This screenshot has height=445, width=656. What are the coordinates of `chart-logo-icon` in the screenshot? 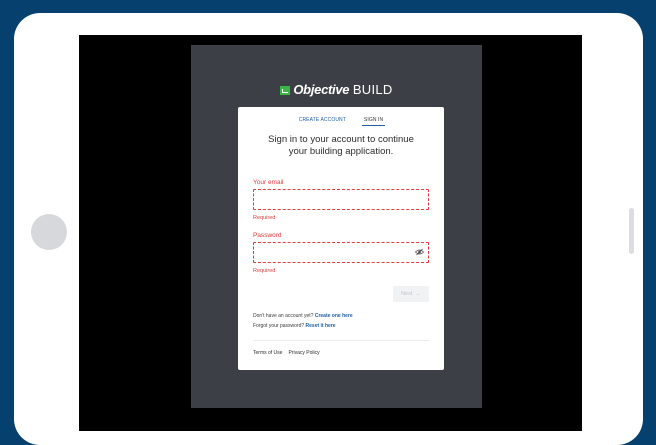 It's located at (285, 90).